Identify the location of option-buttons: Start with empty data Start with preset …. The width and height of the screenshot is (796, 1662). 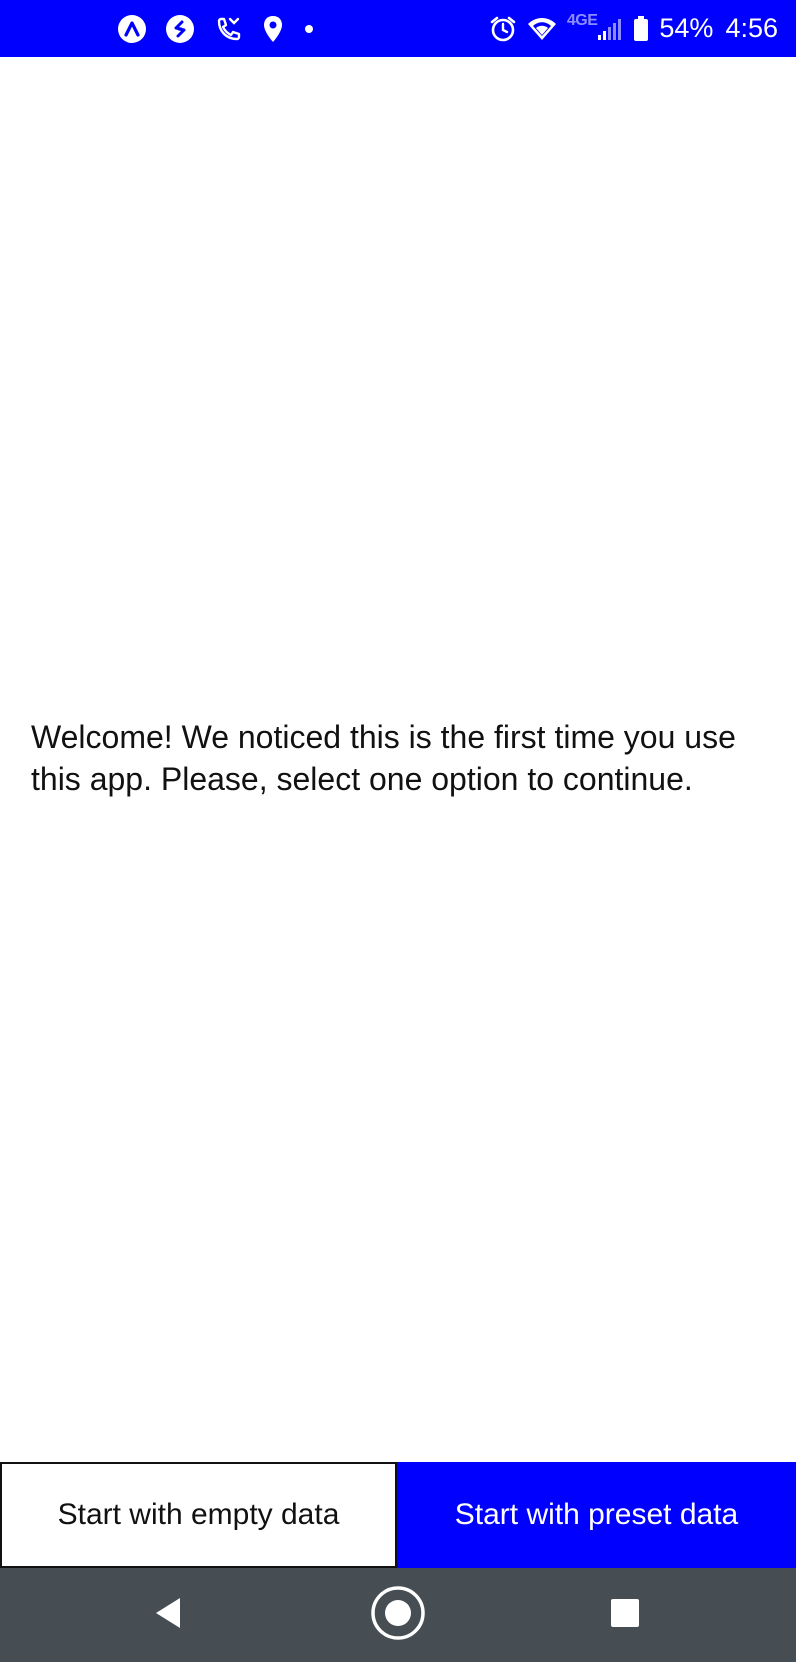
(398, 1515).